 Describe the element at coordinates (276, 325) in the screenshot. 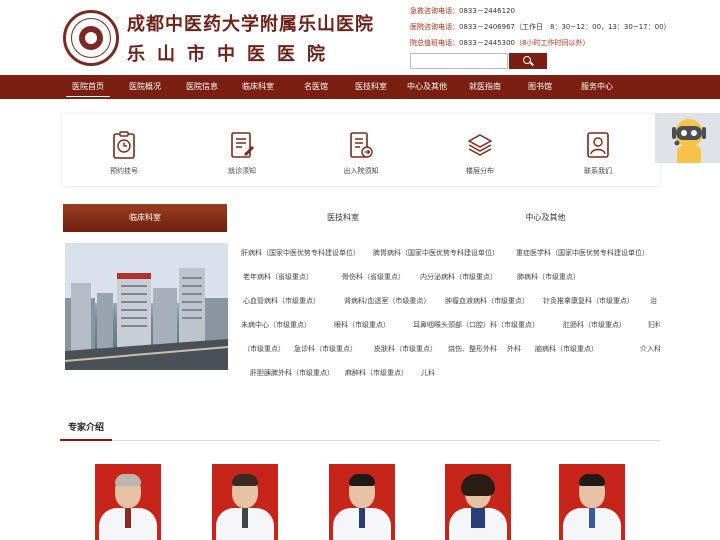

I see `dept-link: 未病中心（市级重点）` at that location.